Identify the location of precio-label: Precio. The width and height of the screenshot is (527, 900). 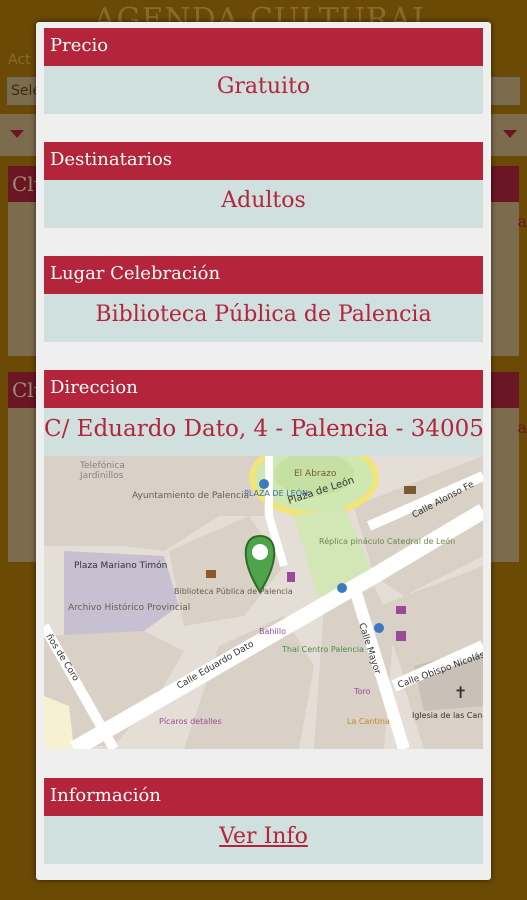
(263, 47).